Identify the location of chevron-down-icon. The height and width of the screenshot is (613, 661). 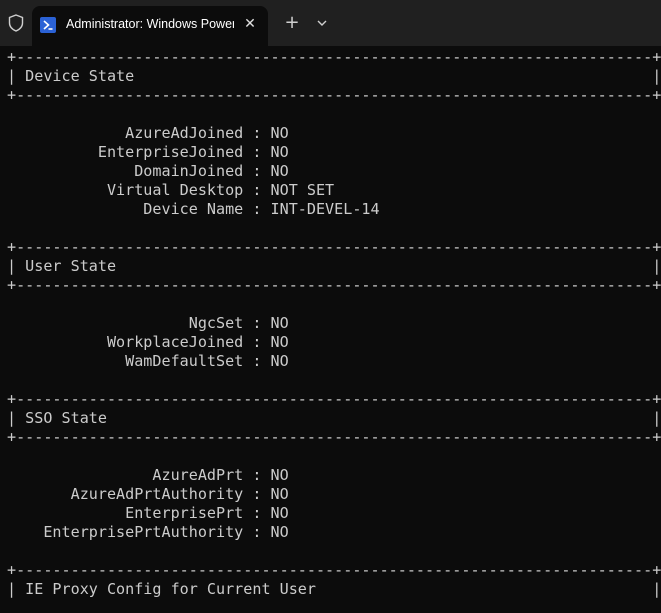
(322, 23).